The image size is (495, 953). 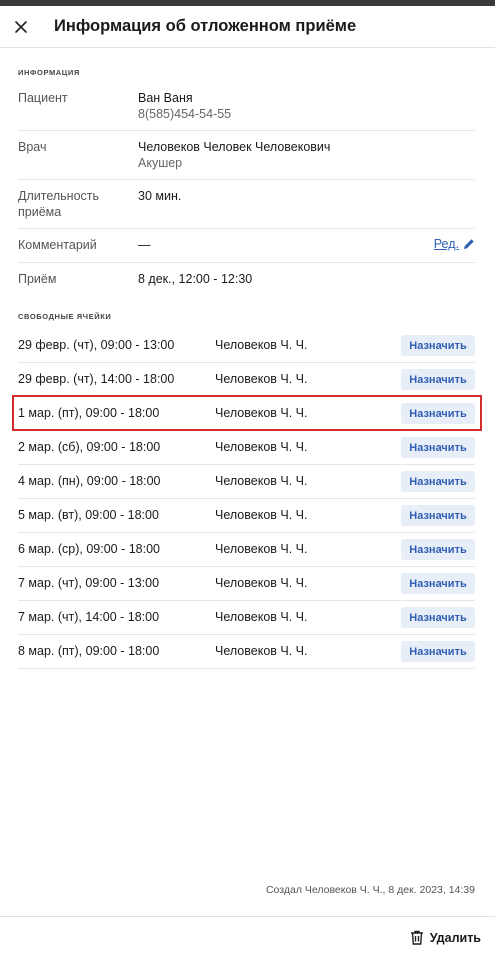 I want to click on duration-row: Длительность приёма 30 мин., so click(x=246, y=208).